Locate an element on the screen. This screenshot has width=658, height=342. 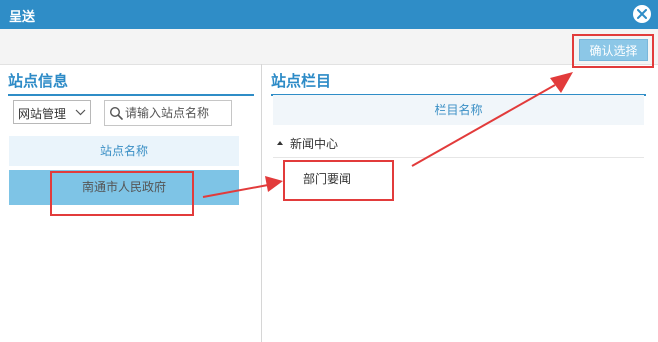
site-search-input is located at coordinates (176, 113).